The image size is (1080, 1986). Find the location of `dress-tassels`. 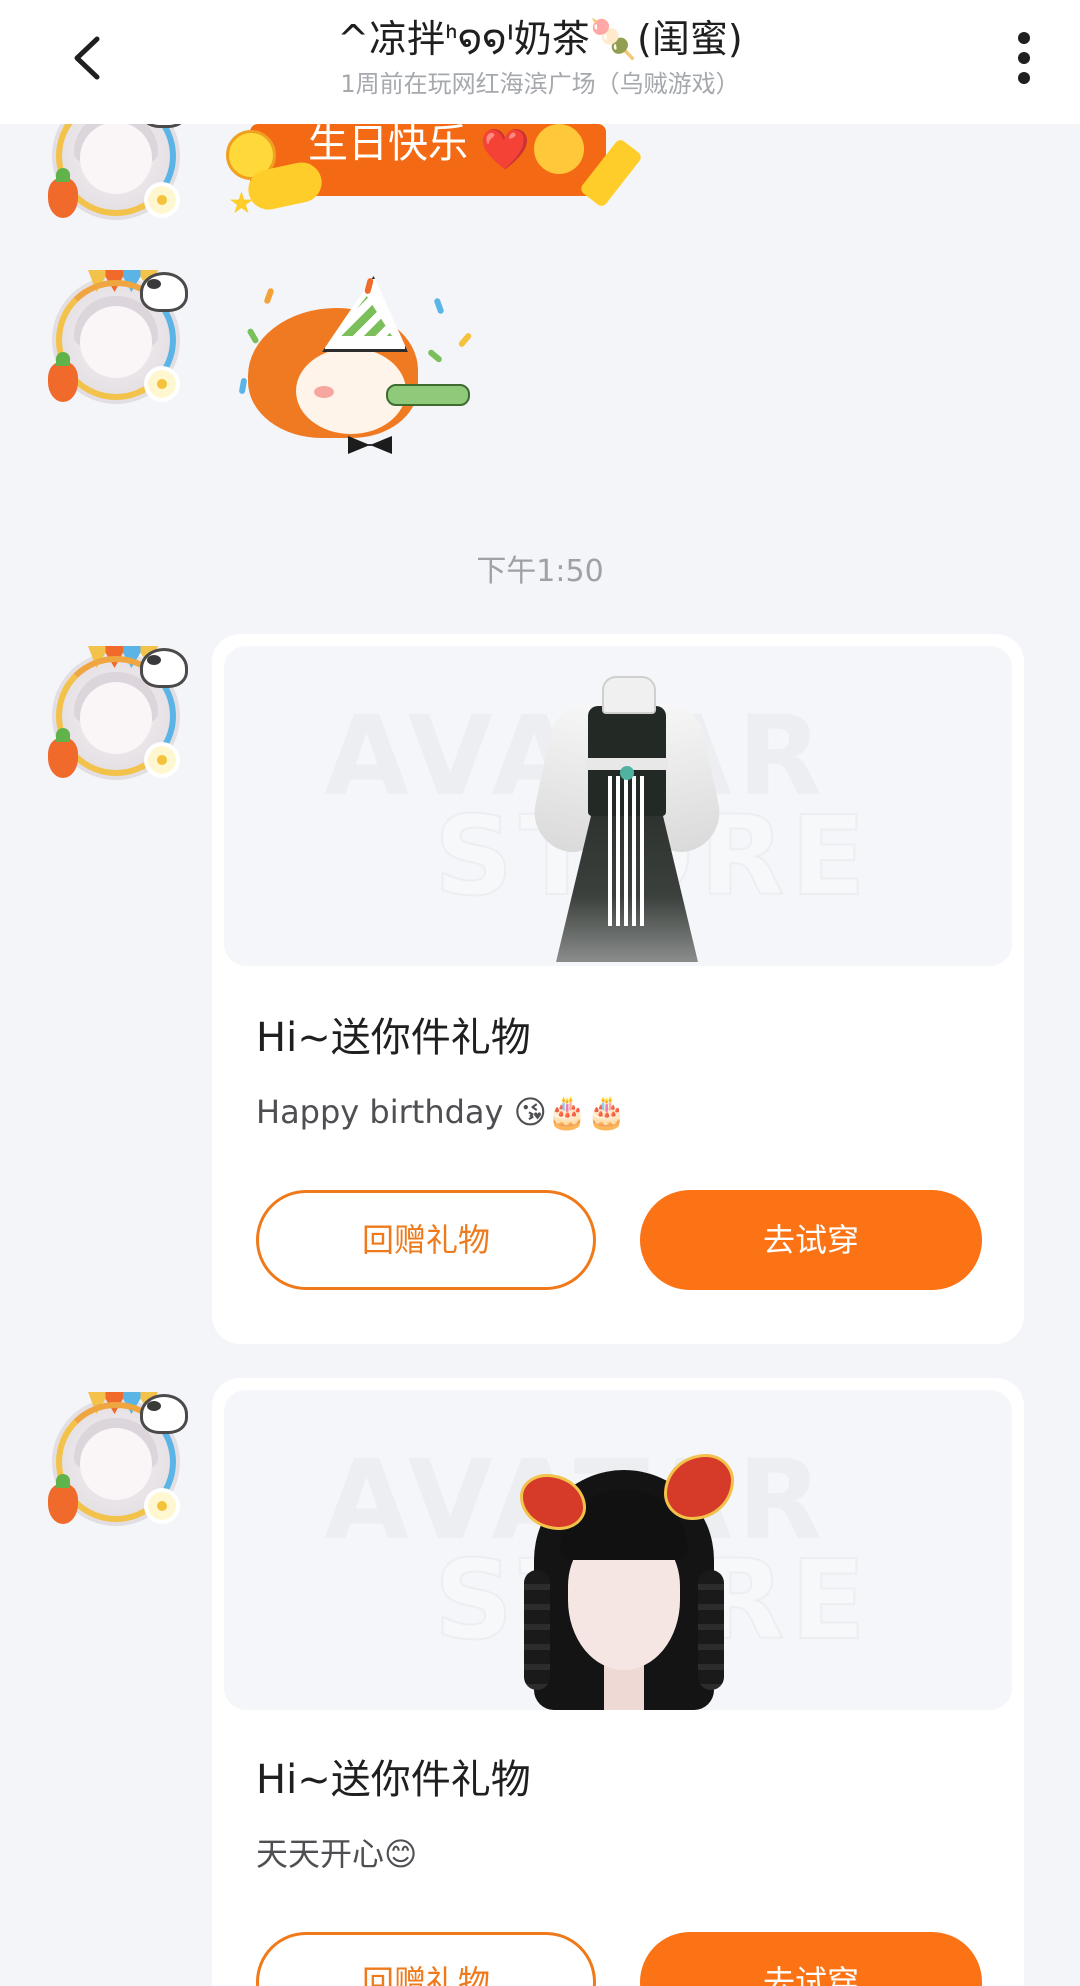

dress-tassels is located at coordinates (628, 851).